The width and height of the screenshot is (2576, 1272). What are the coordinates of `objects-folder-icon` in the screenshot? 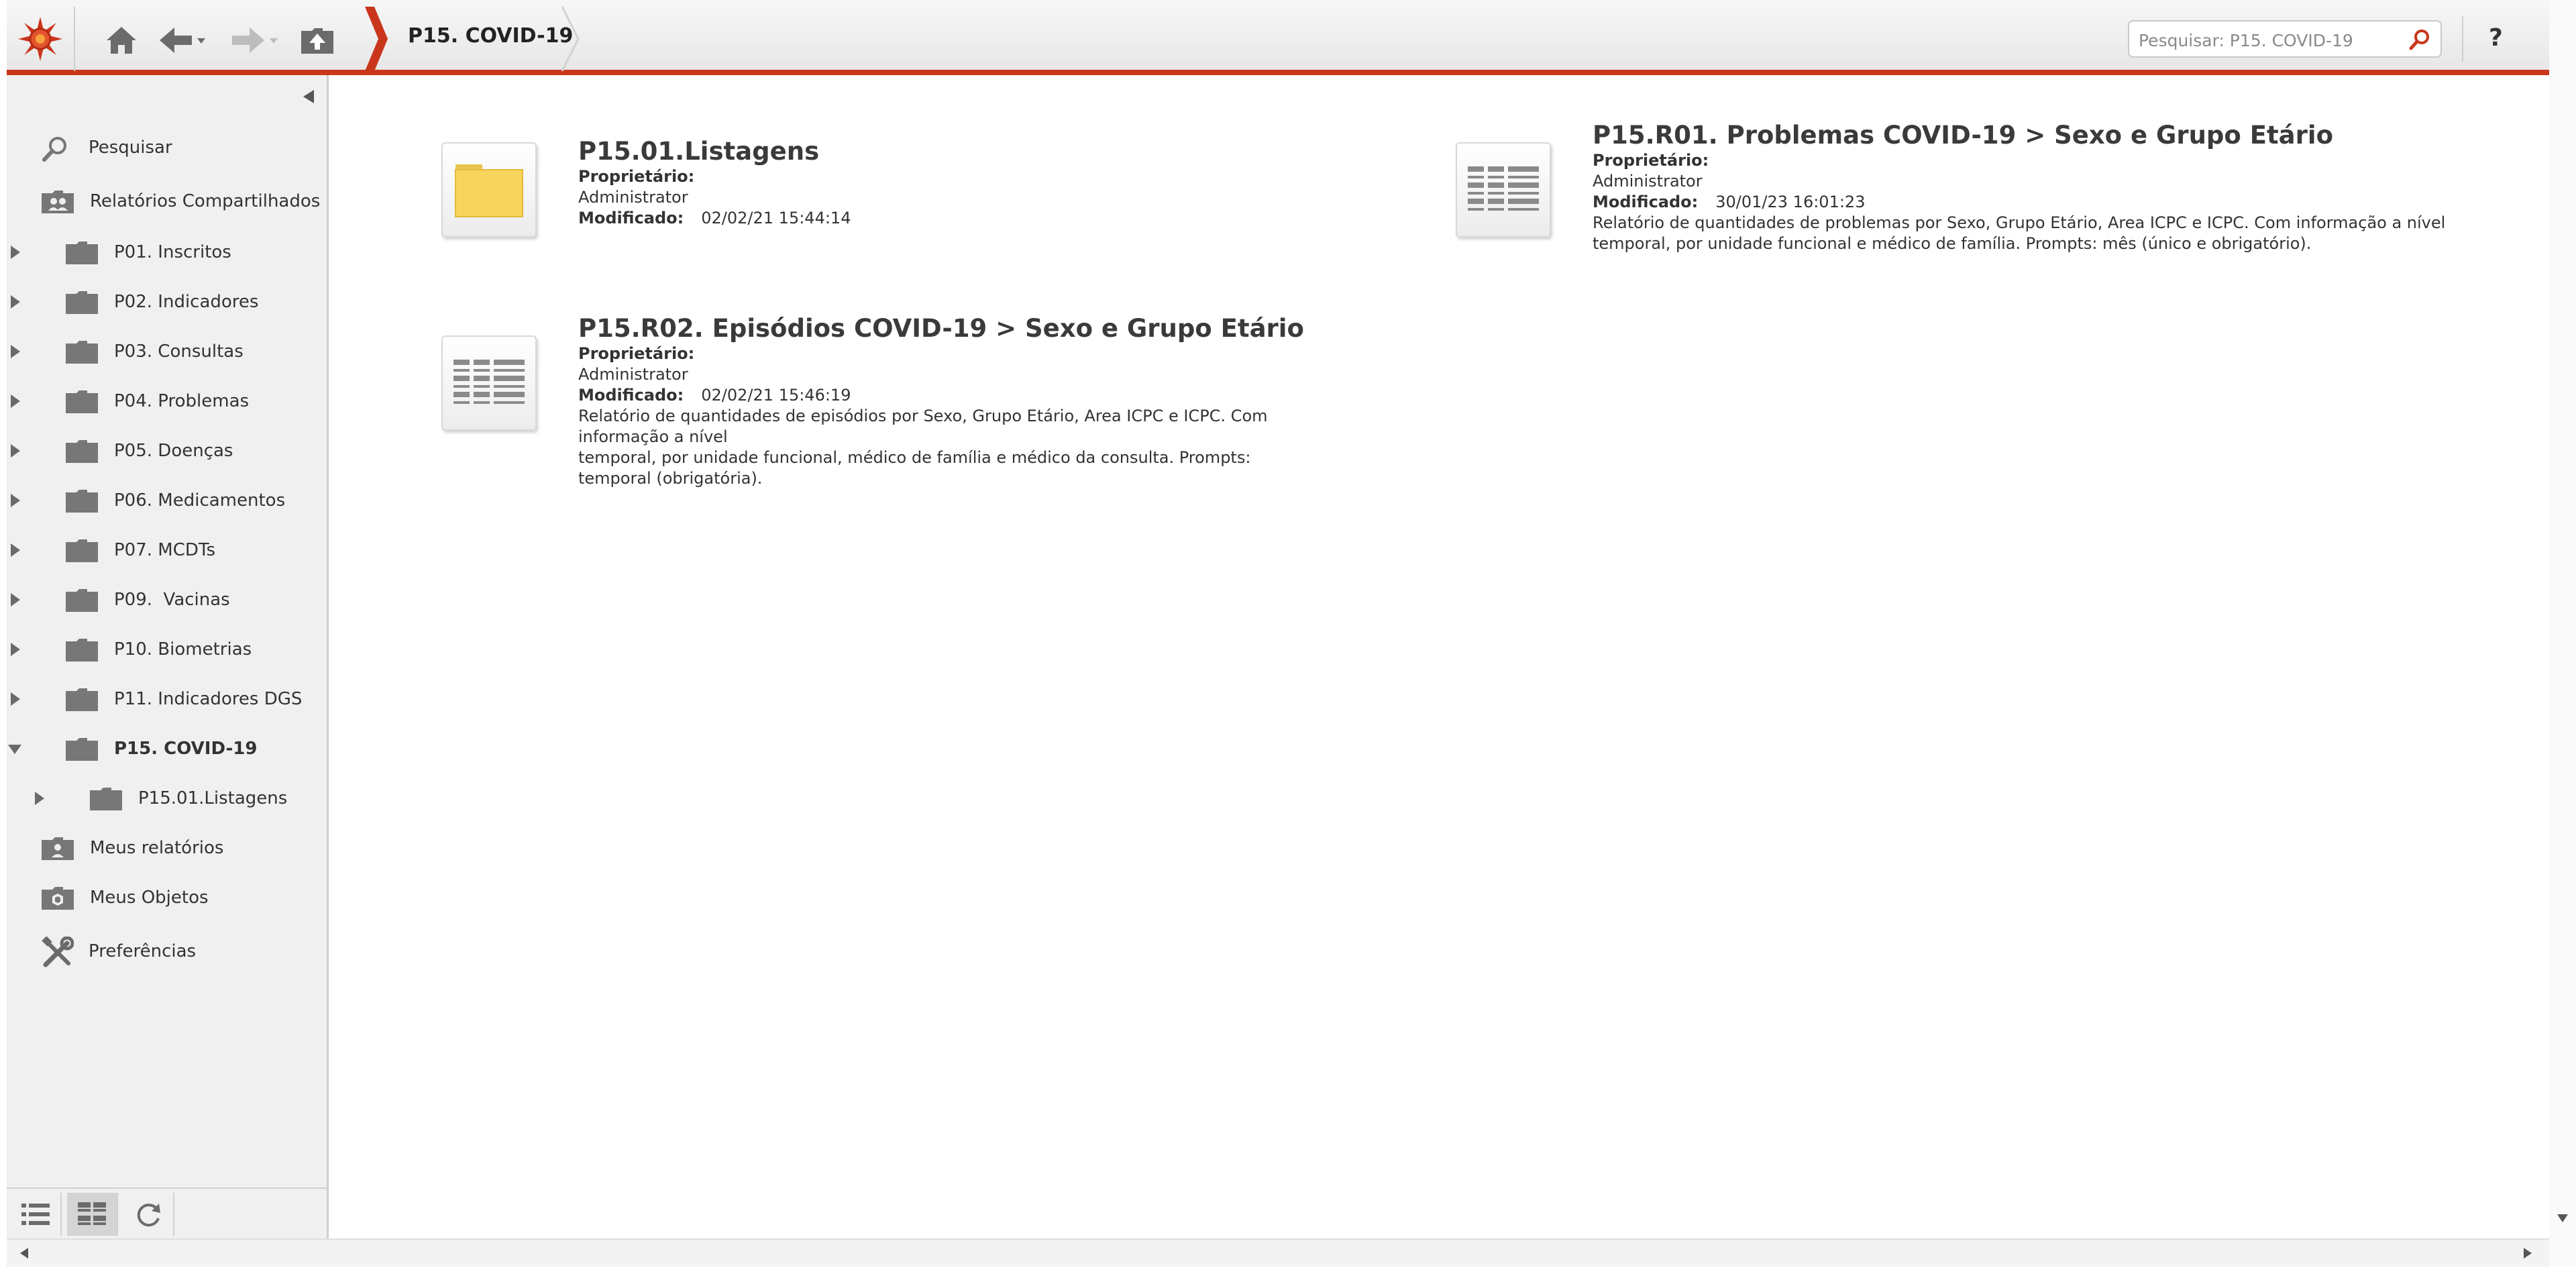 It's located at (58, 898).